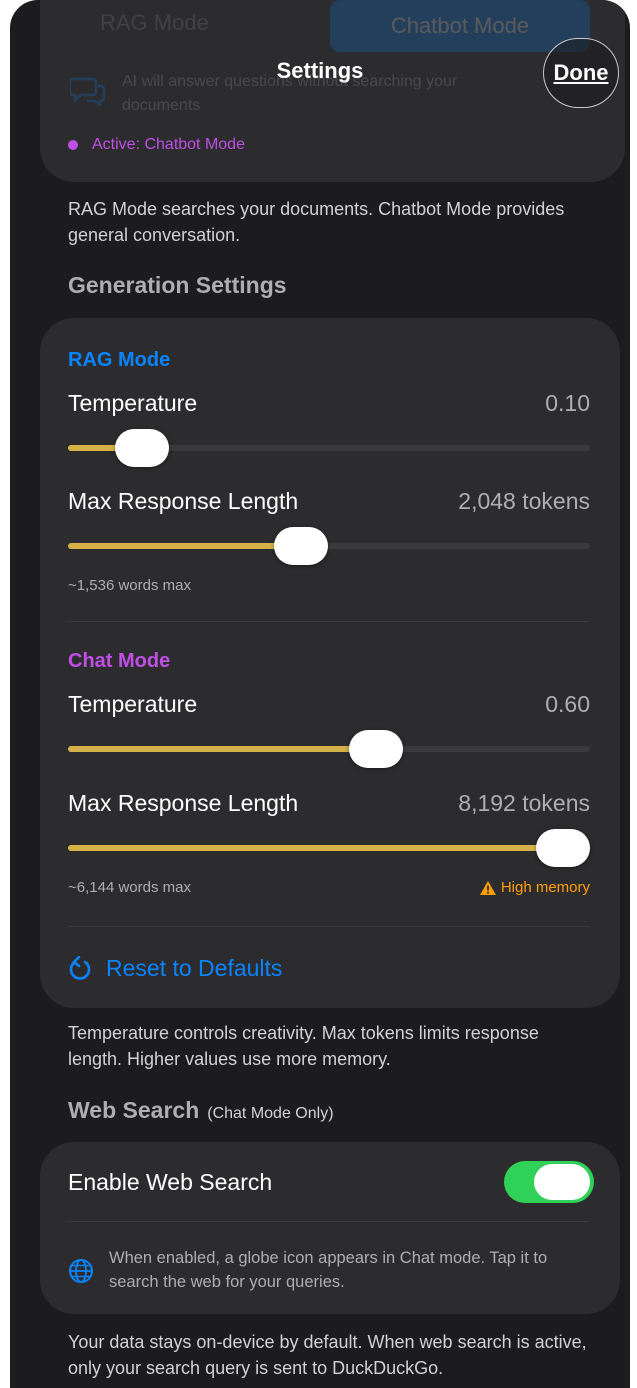 This screenshot has height=1388, width=637. What do you see at coordinates (201, 1110) in the screenshot?
I see `web-search-header: Web Search (Chat Mode Only)` at bounding box center [201, 1110].